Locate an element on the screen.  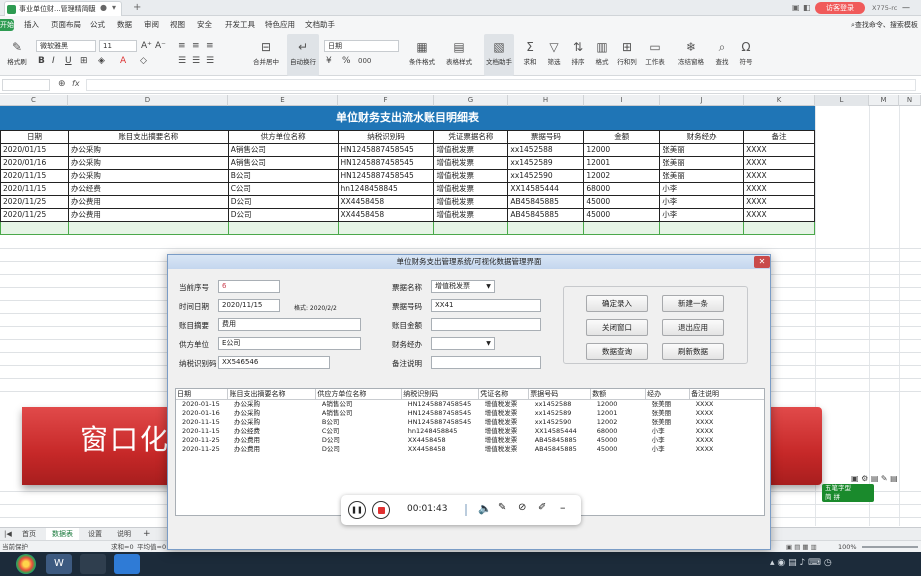
column-header: C is located at coordinates (34, 100).